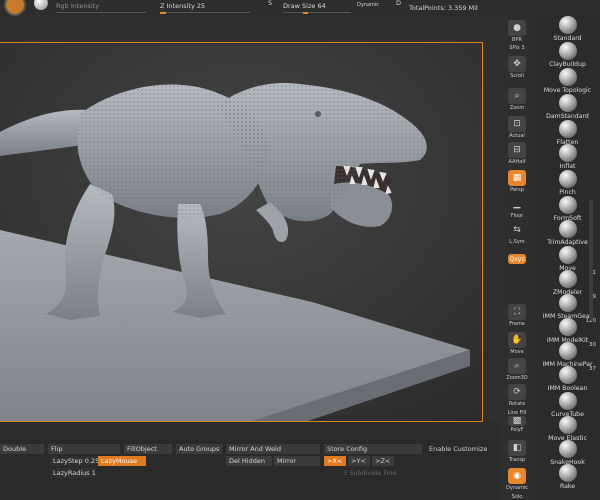  Describe the element at coordinates (567, 157) in the screenshot. I see `brush-item: Inflat` at that location.